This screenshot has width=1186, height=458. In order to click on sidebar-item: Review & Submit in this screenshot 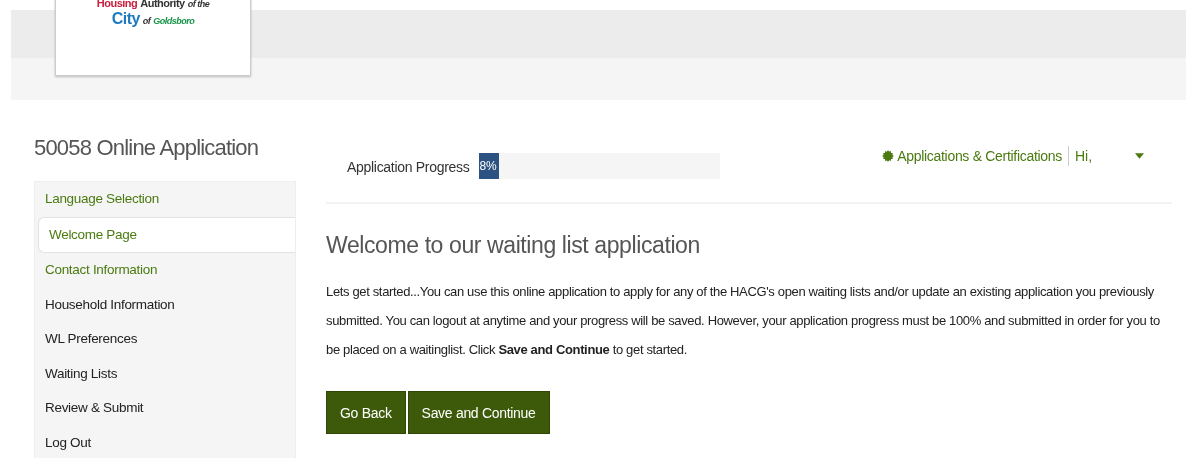, I will do `click(165, 408)`.